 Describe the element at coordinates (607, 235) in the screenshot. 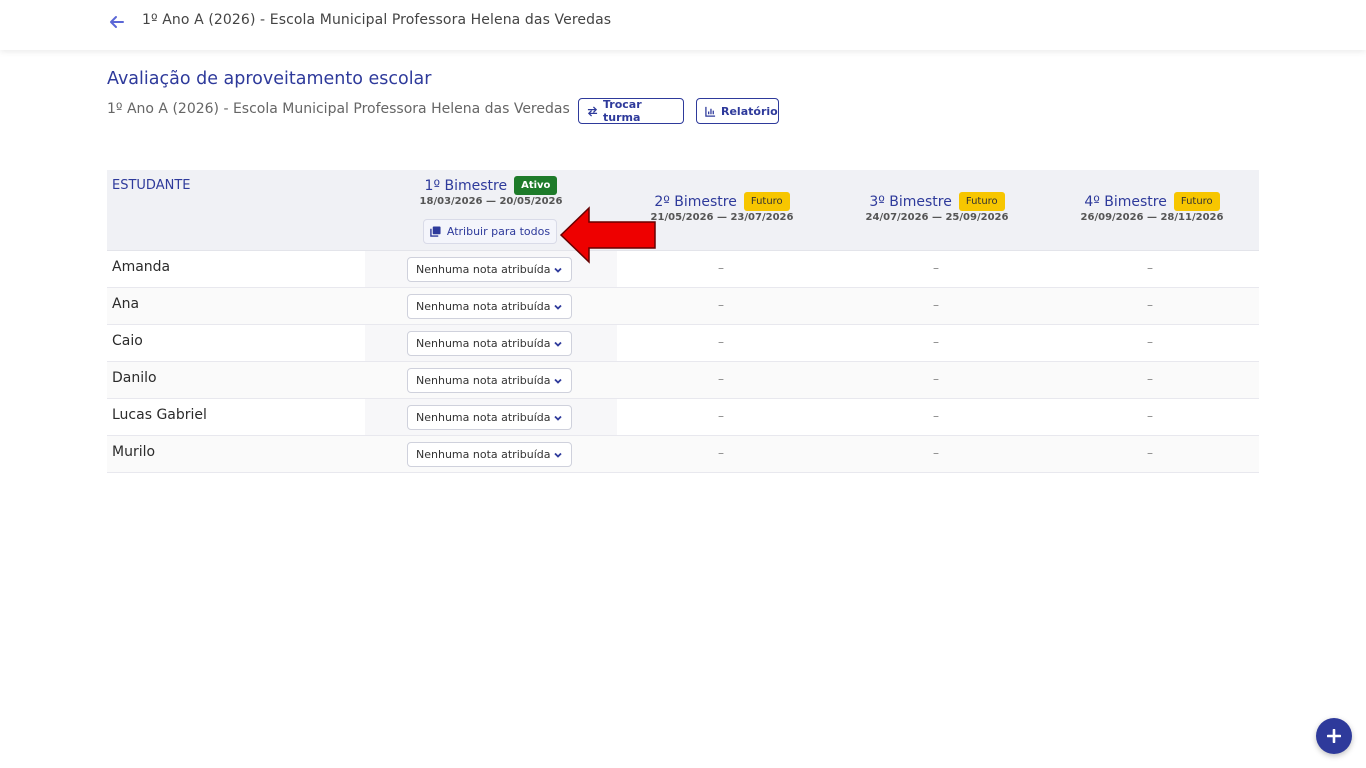

I see `red-arrow-icon` at that location.